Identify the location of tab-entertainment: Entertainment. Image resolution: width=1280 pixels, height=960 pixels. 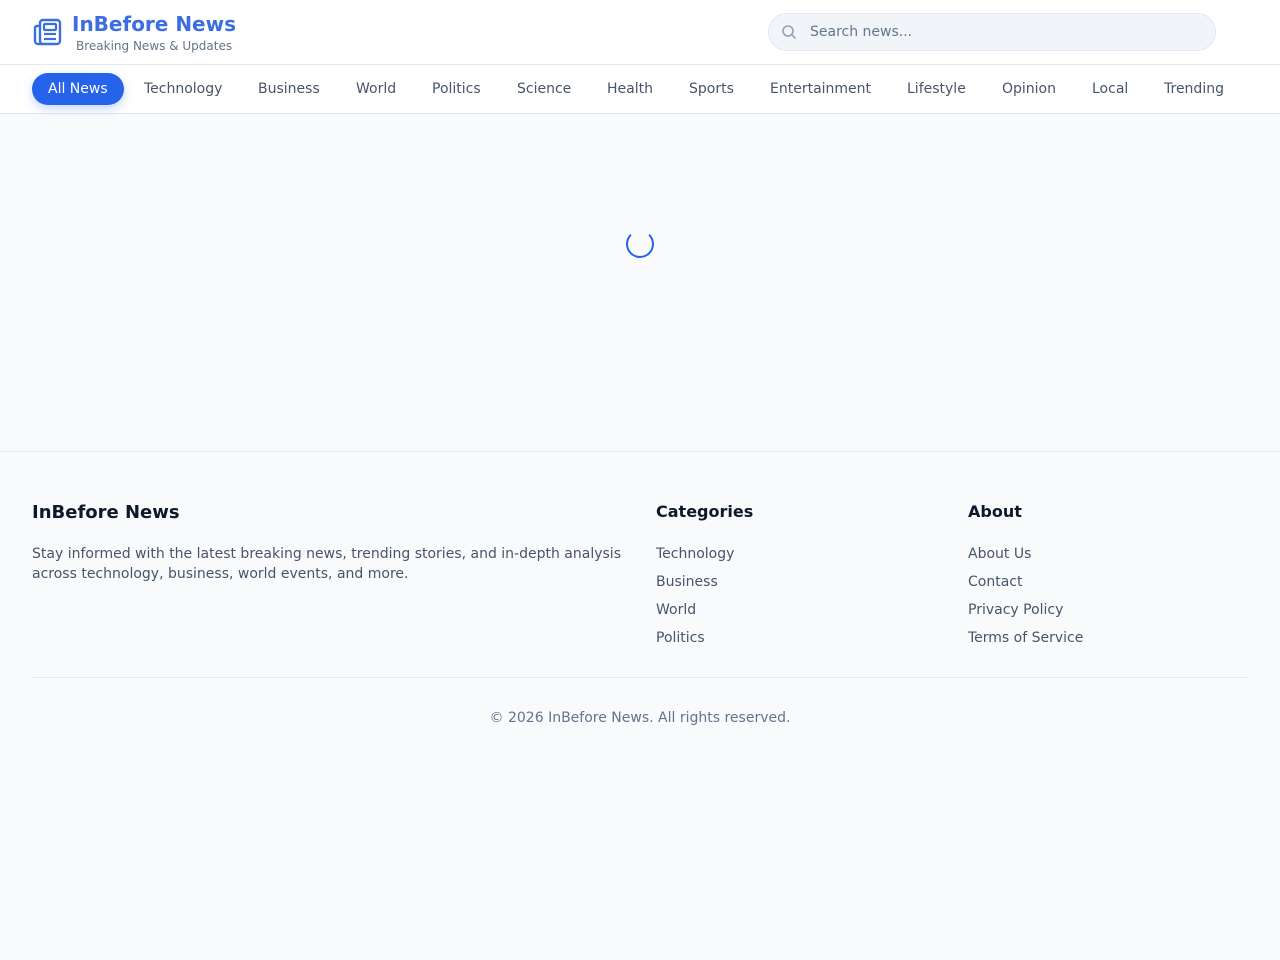
(820, 89).